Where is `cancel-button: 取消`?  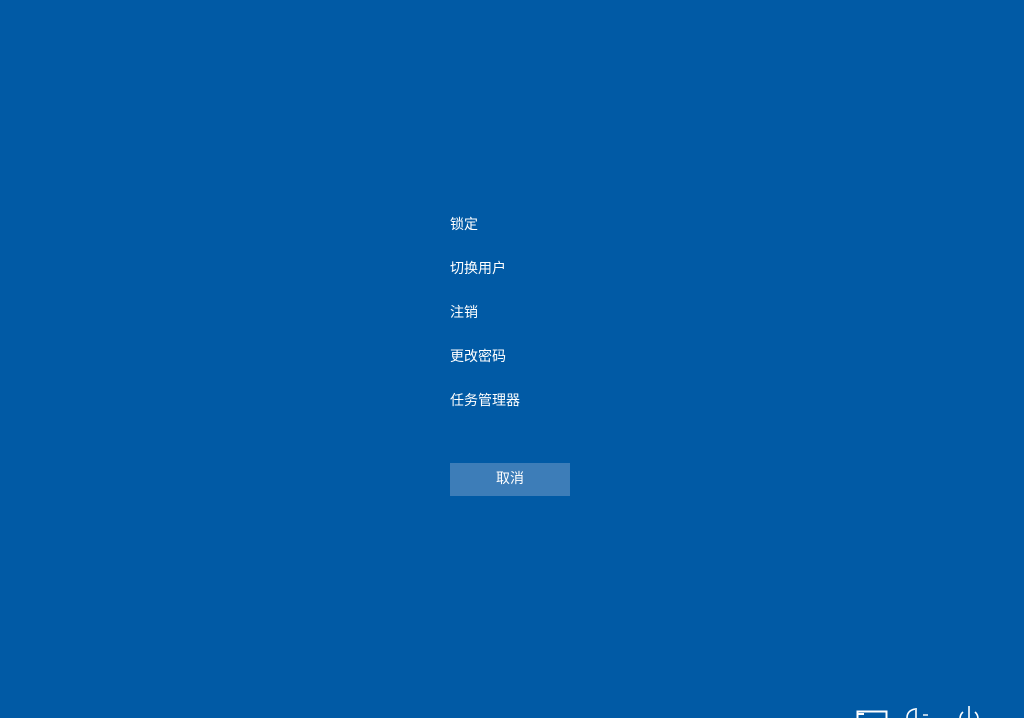
cancel-button: 取消 is located at coordinates (510, 479).